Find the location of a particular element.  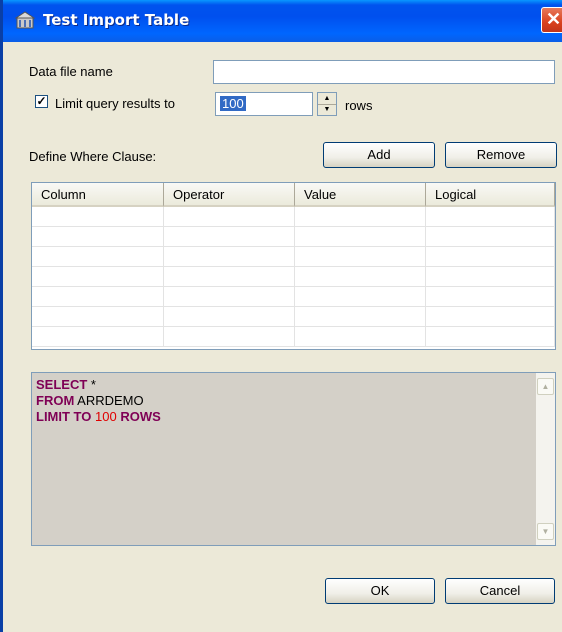

spin-down-button: ▼ is located at coordinates (327, 109).